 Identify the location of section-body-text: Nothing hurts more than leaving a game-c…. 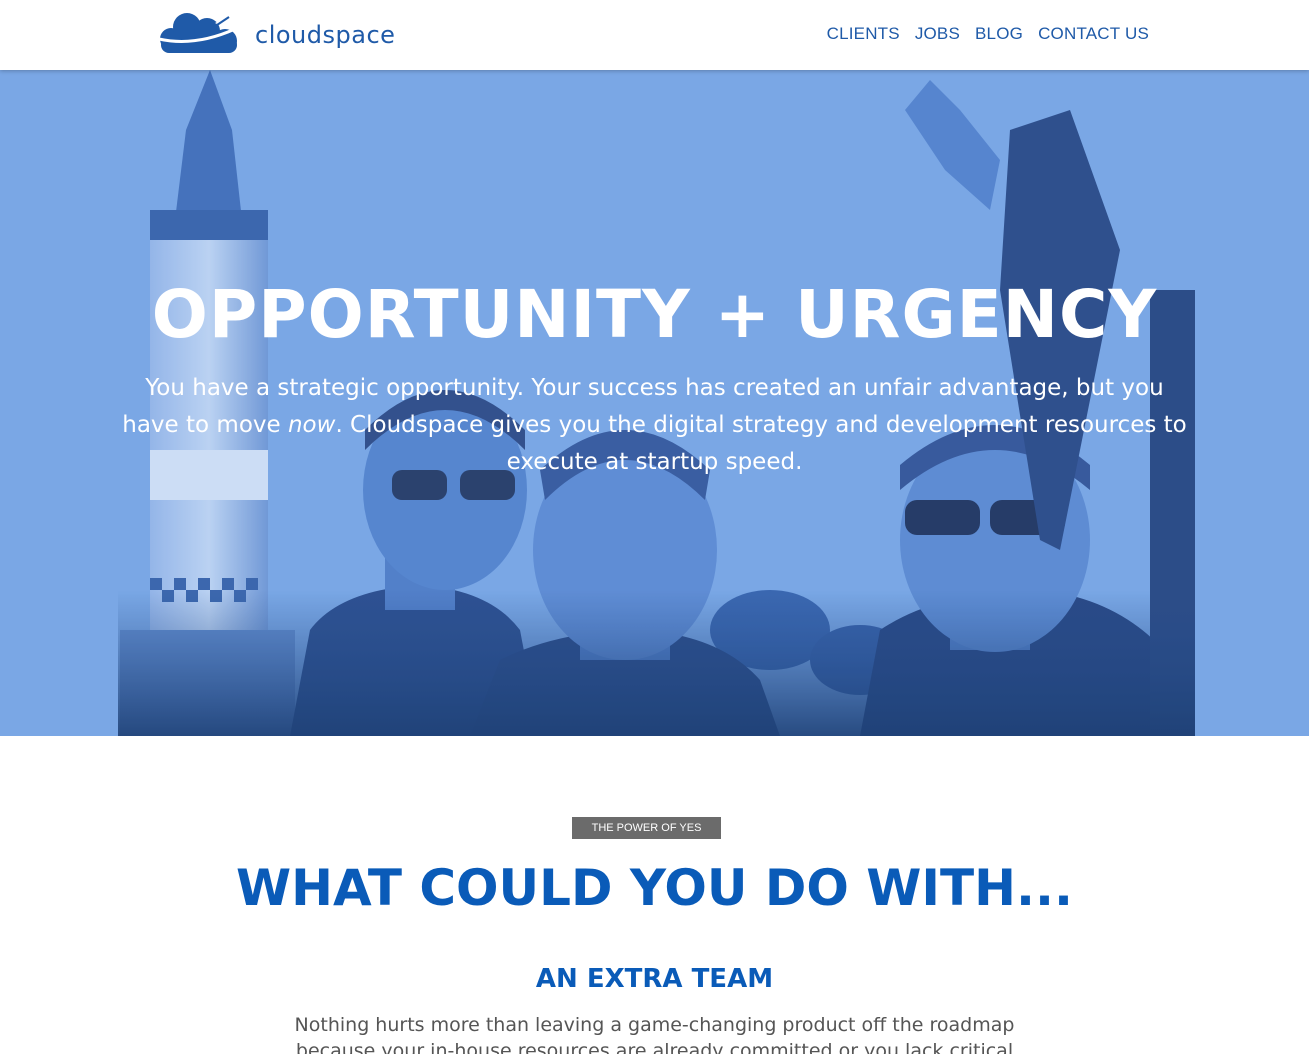
(654, 1034).